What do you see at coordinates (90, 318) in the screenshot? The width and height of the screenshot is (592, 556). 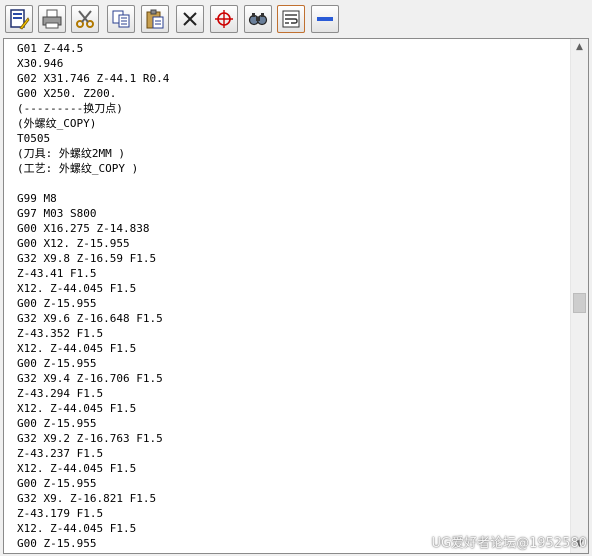 I see `code-line: G32 X9.6 Z-16.648 F1.5` at bounding box center [90, 318].